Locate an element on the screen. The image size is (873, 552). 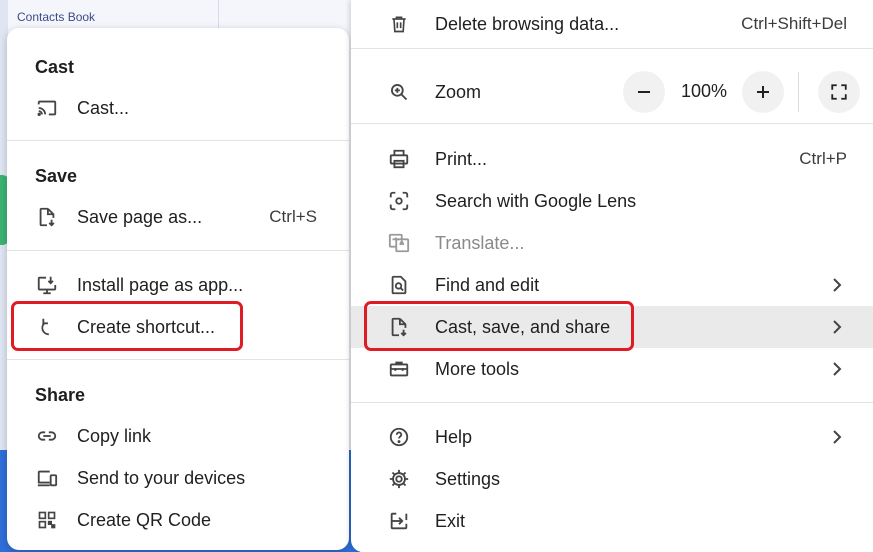
find-and-edit-label: Find and edit is located at coordinates (487, 284).